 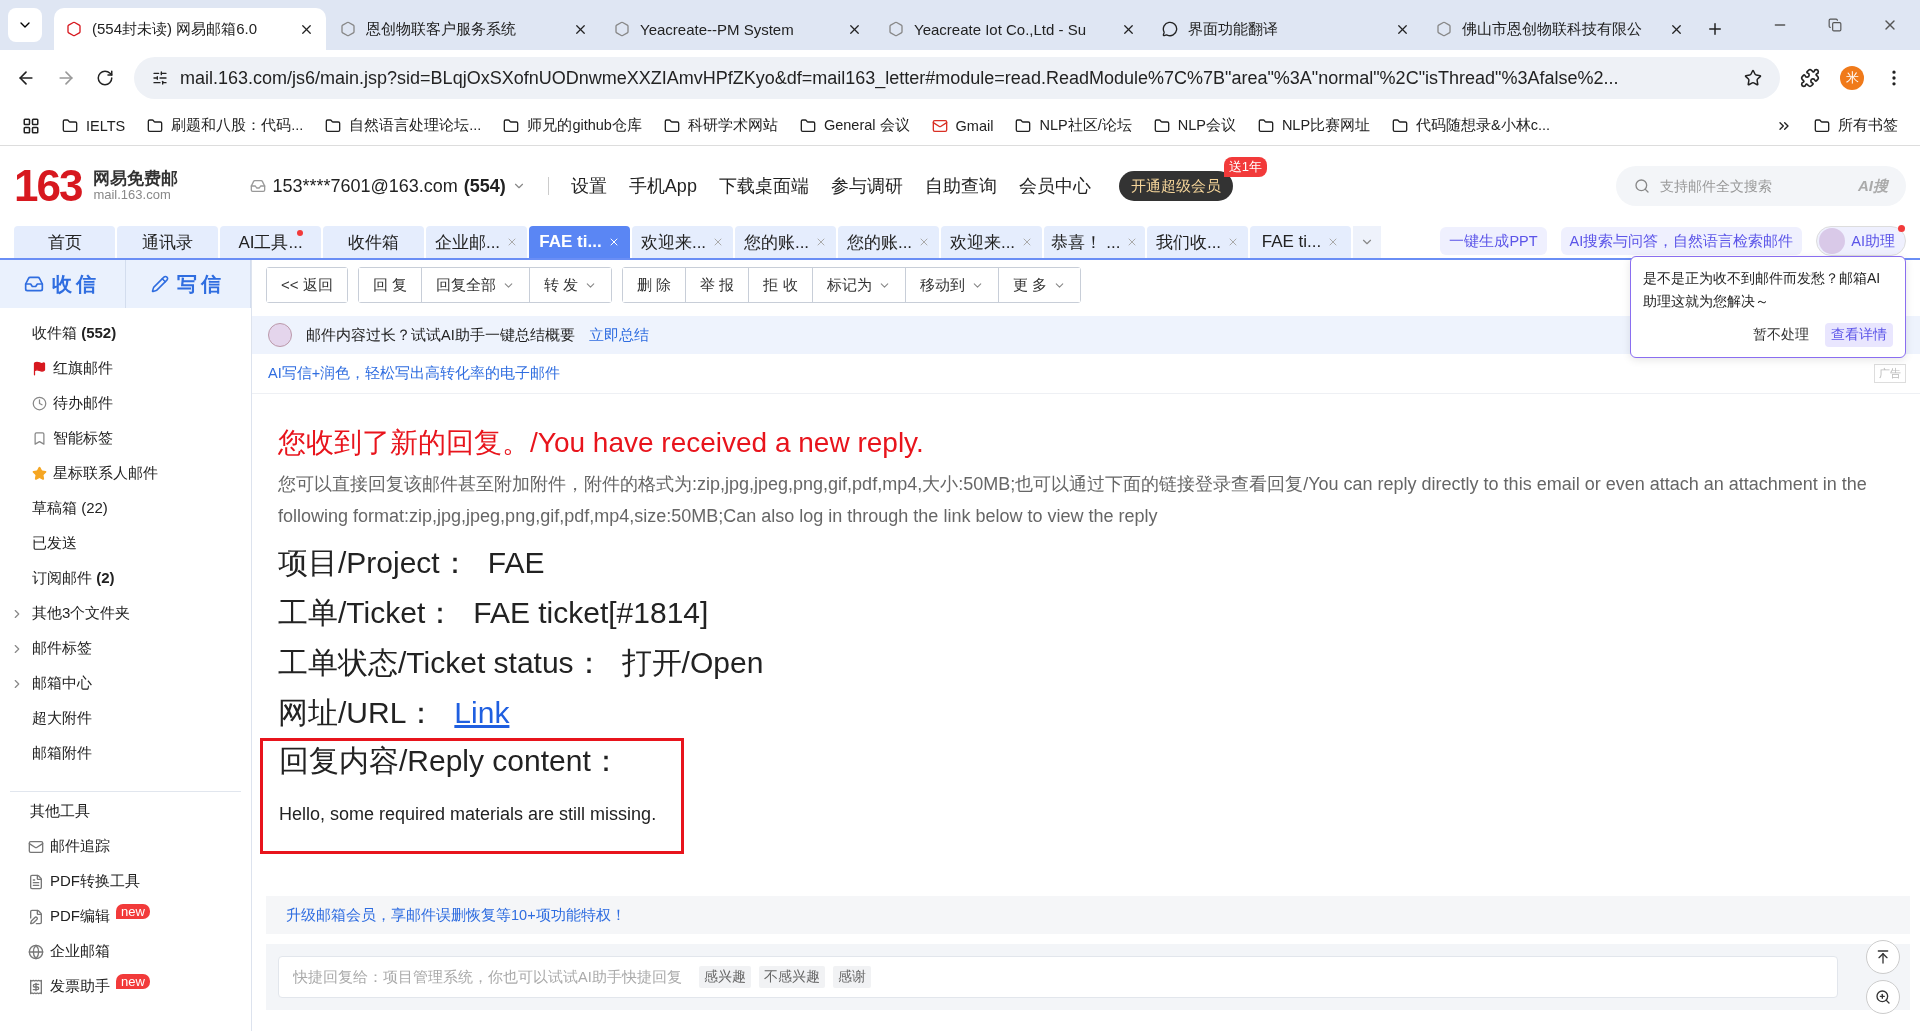 I want to click on bookmark-link: Gmail, so click(x=962, y=125).